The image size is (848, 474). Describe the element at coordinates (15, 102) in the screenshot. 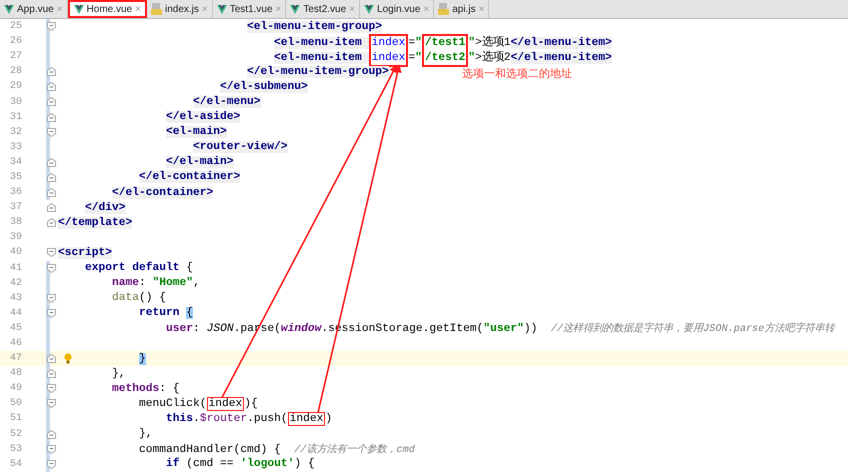

I see `line-number: 30` at that location.